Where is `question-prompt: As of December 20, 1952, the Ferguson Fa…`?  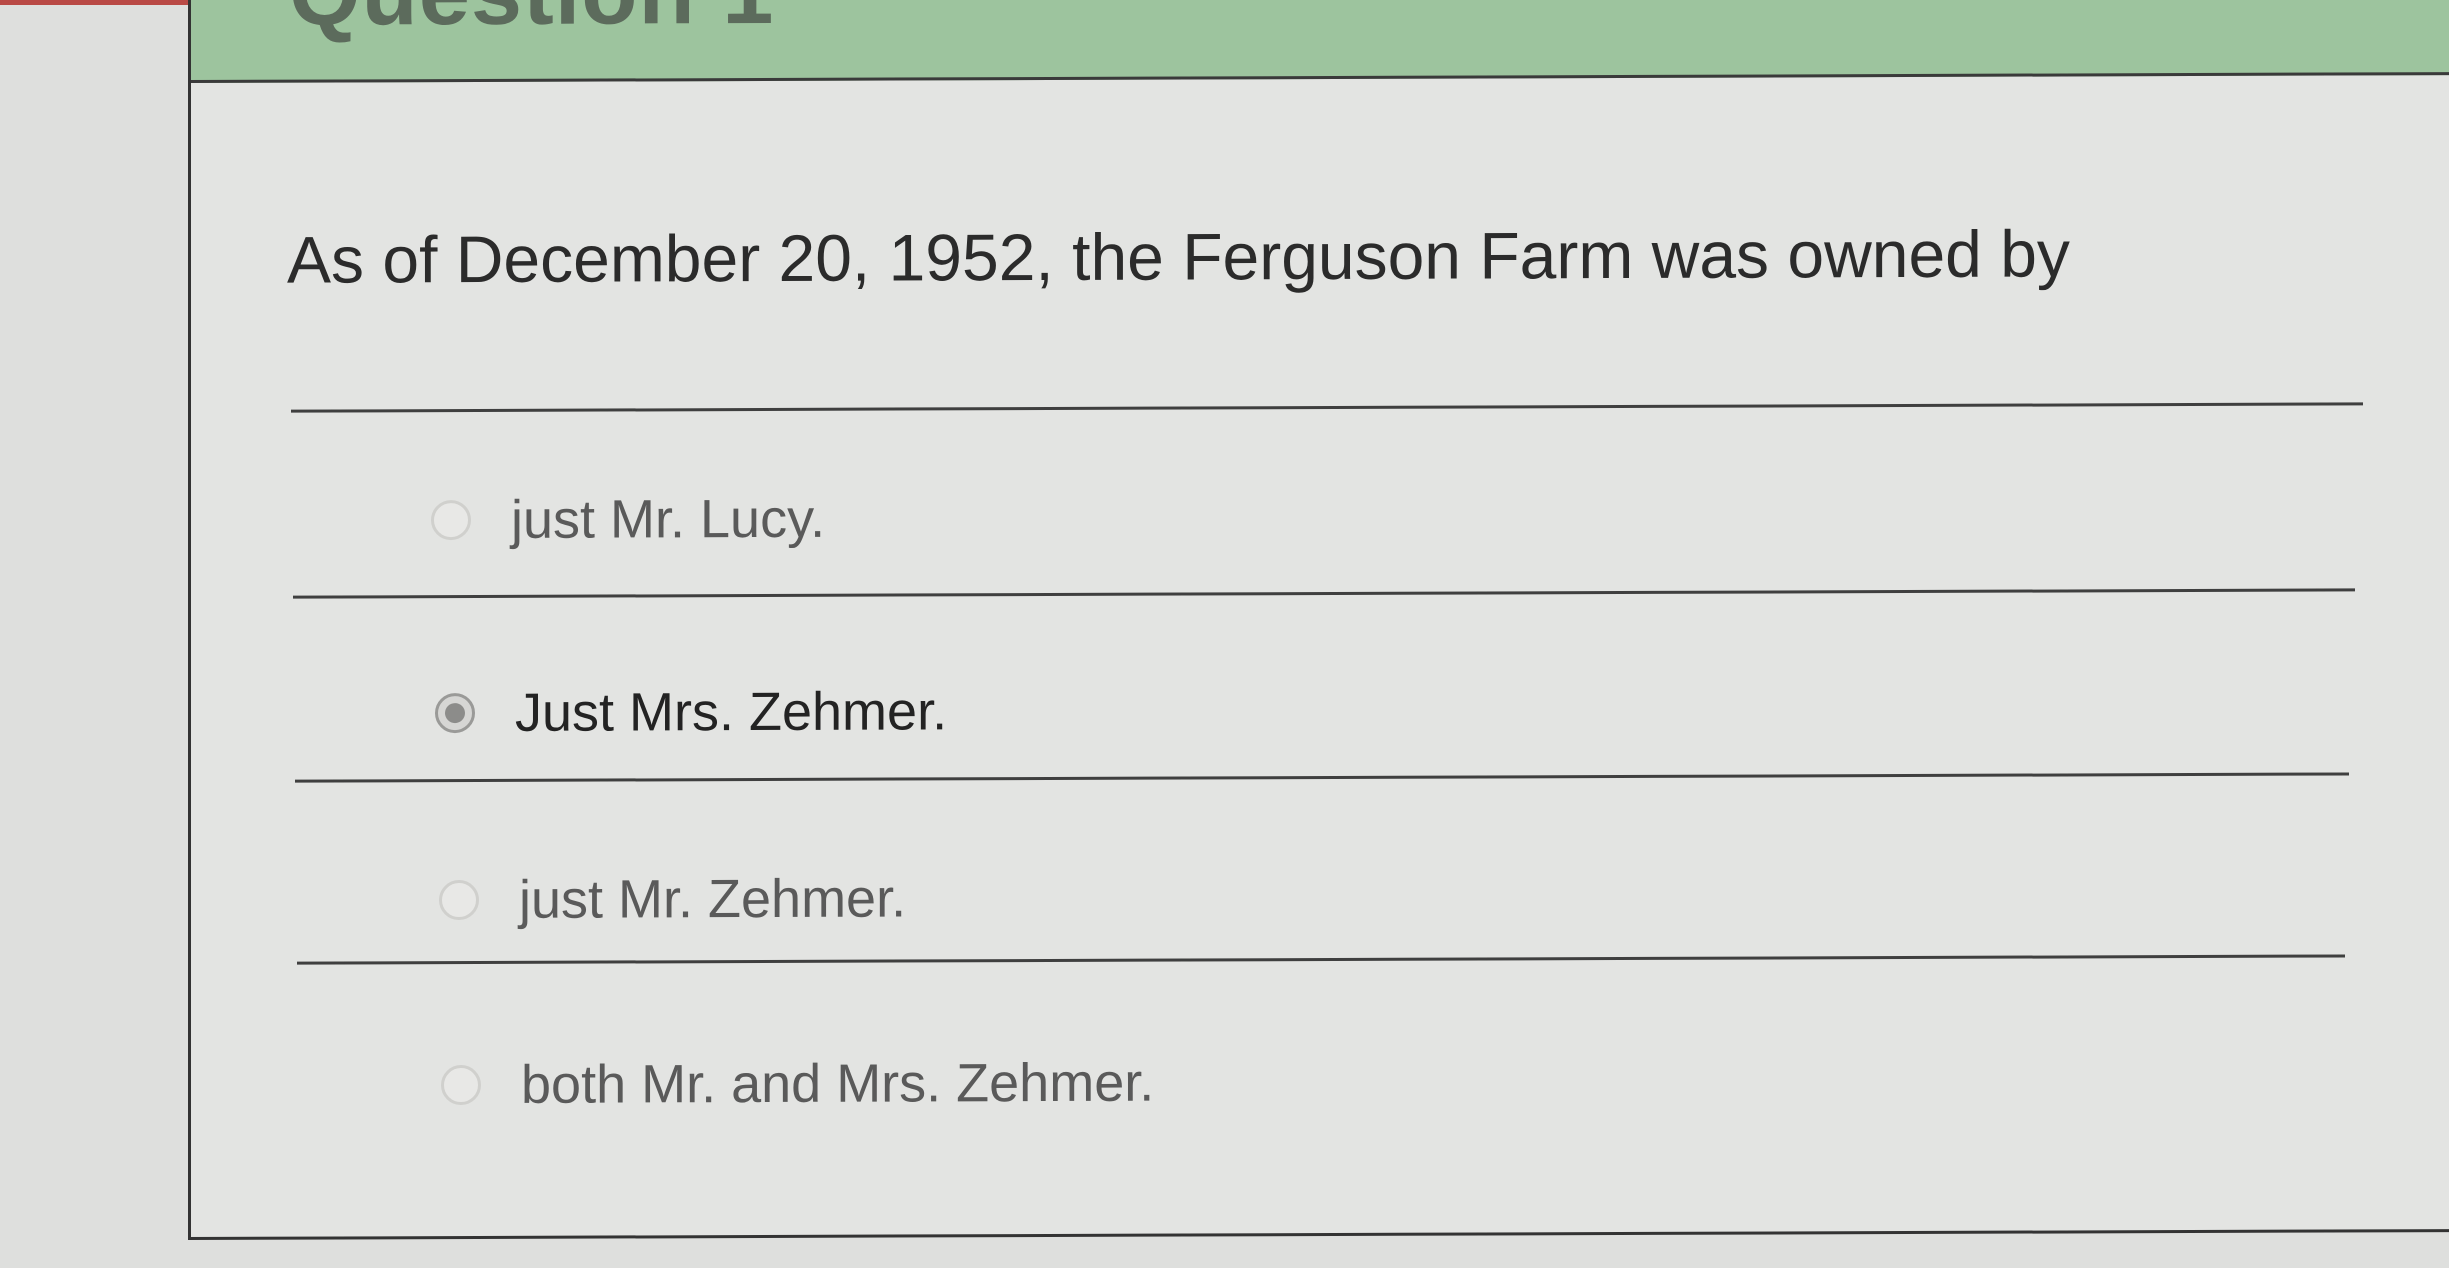
question-prompt: As of December 20, 1952, the Ferguson Fa… is located at coordinates (1178, 256).